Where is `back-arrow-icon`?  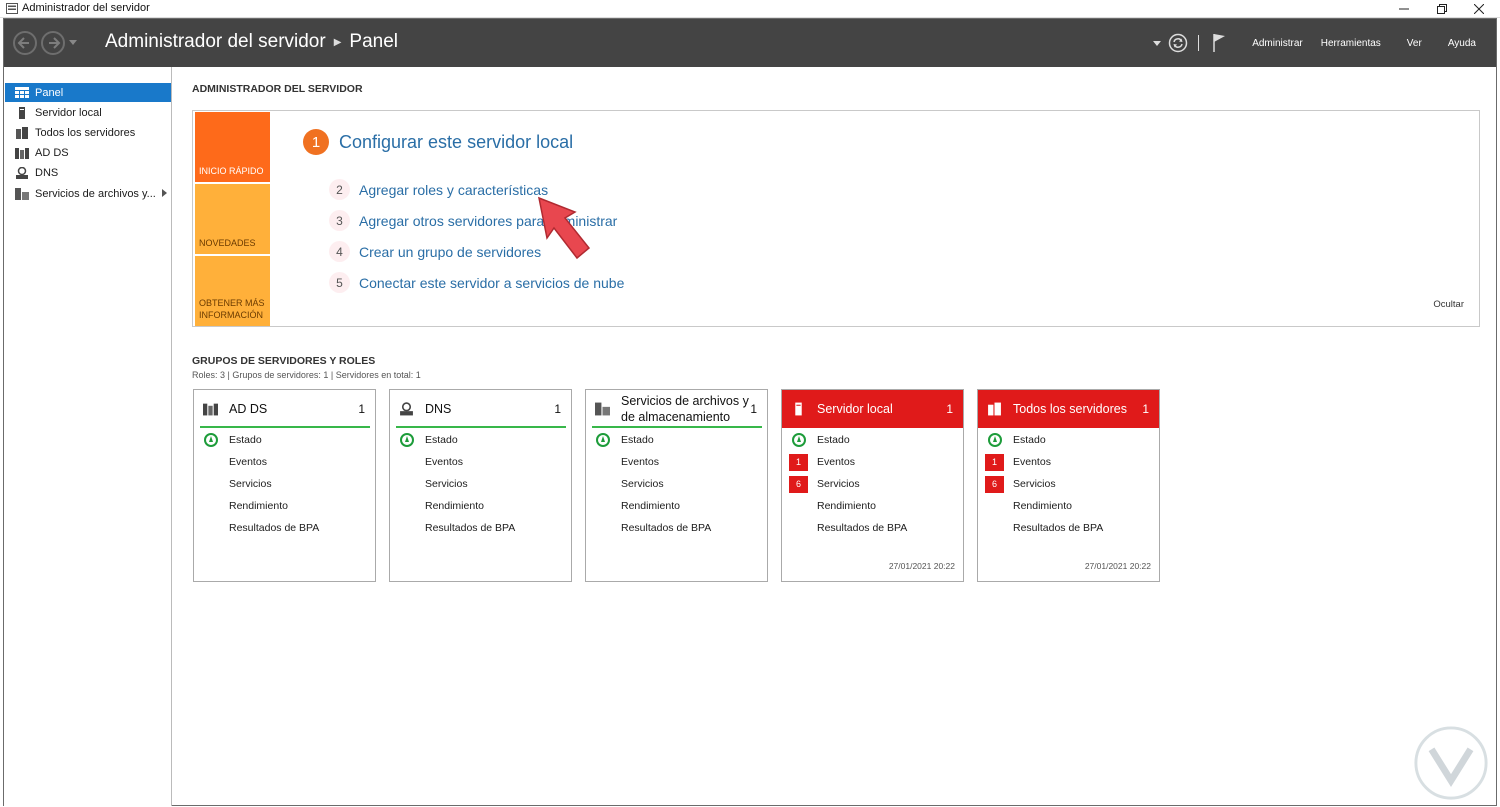 back-arrow-icon is located at coordinates (23, 43).